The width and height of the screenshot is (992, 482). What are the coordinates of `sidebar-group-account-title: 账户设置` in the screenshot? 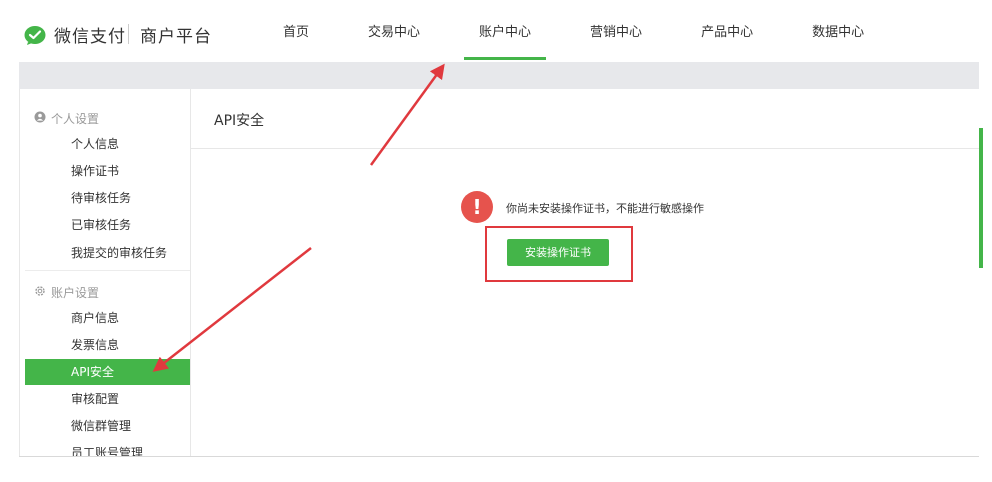 It's located at (75, 293).